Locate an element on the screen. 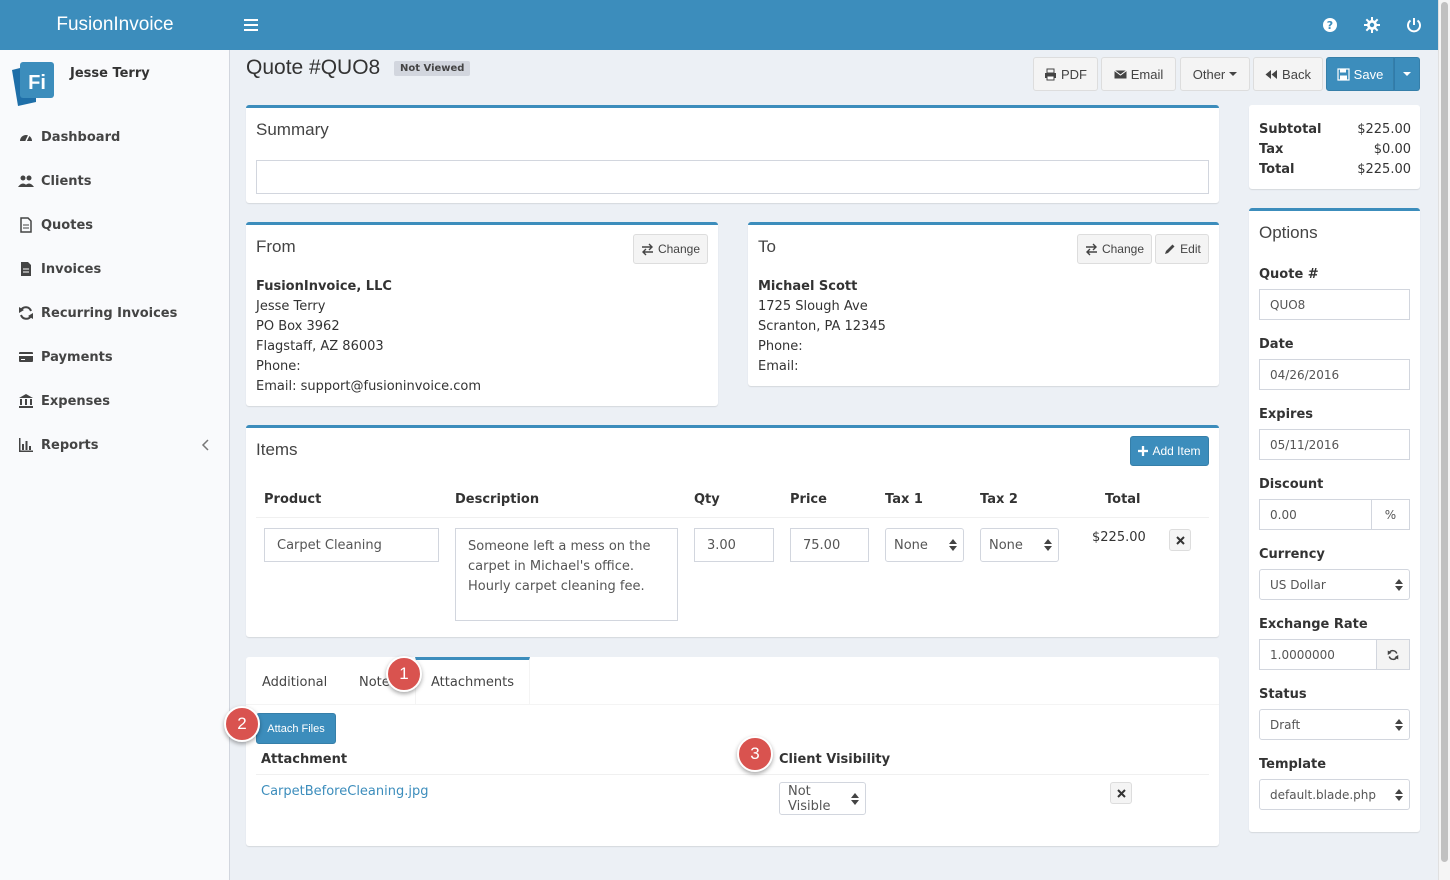 Image resolution: width=1450 pixels, height=880 pixels. template-value: default.blade.php is located at coordinates (1323, 794).